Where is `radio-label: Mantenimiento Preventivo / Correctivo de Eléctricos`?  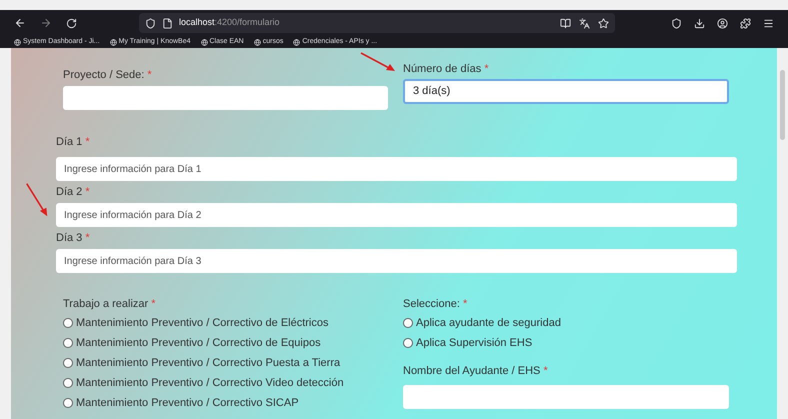
radio-label: Mantenimiento Preventivo / Correctivo de Eléctricos is located at coordinates (202, 323).